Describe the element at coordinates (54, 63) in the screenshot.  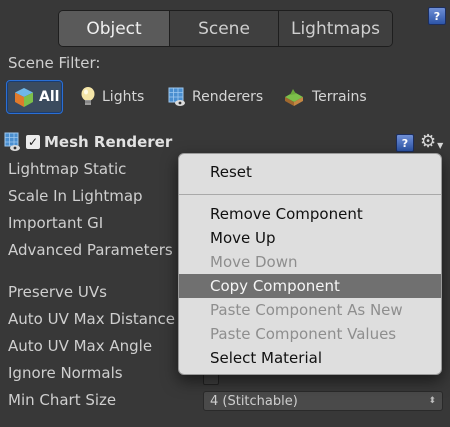
I see `scene-filter-label: Scene Filter:` at that location.